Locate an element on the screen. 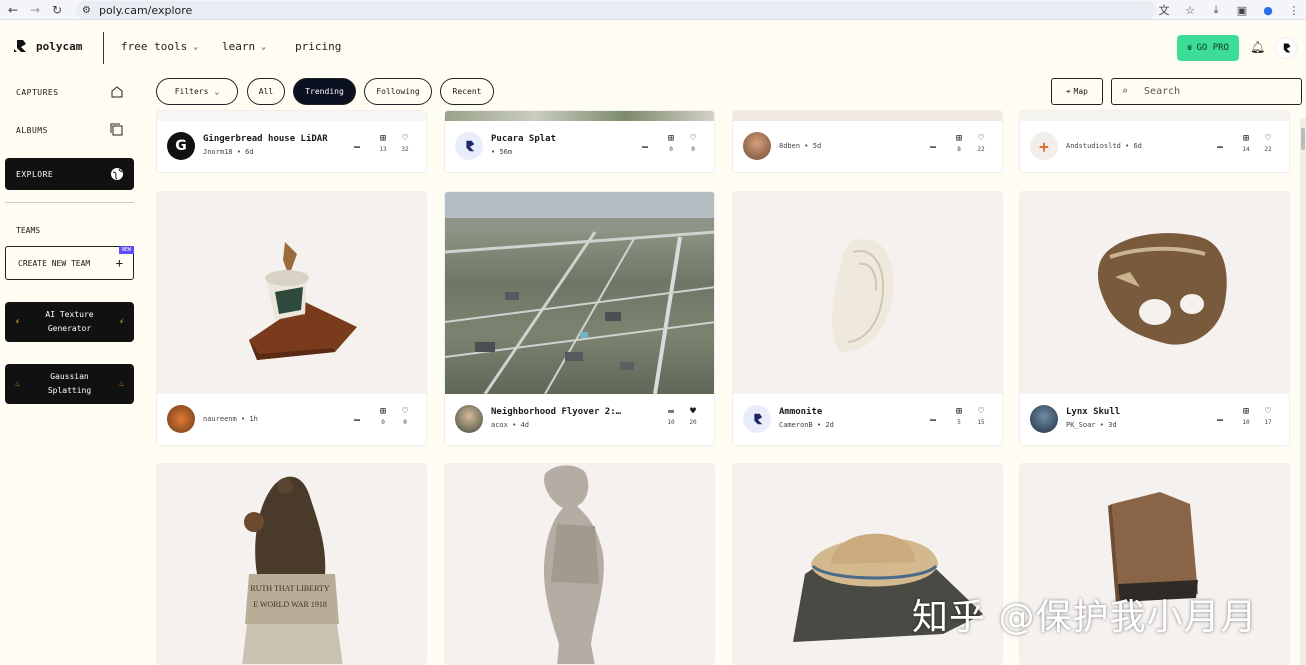 This screenshot has width=1306, height=665. capture-title: Ammonite is located at coordinates (800, 412).